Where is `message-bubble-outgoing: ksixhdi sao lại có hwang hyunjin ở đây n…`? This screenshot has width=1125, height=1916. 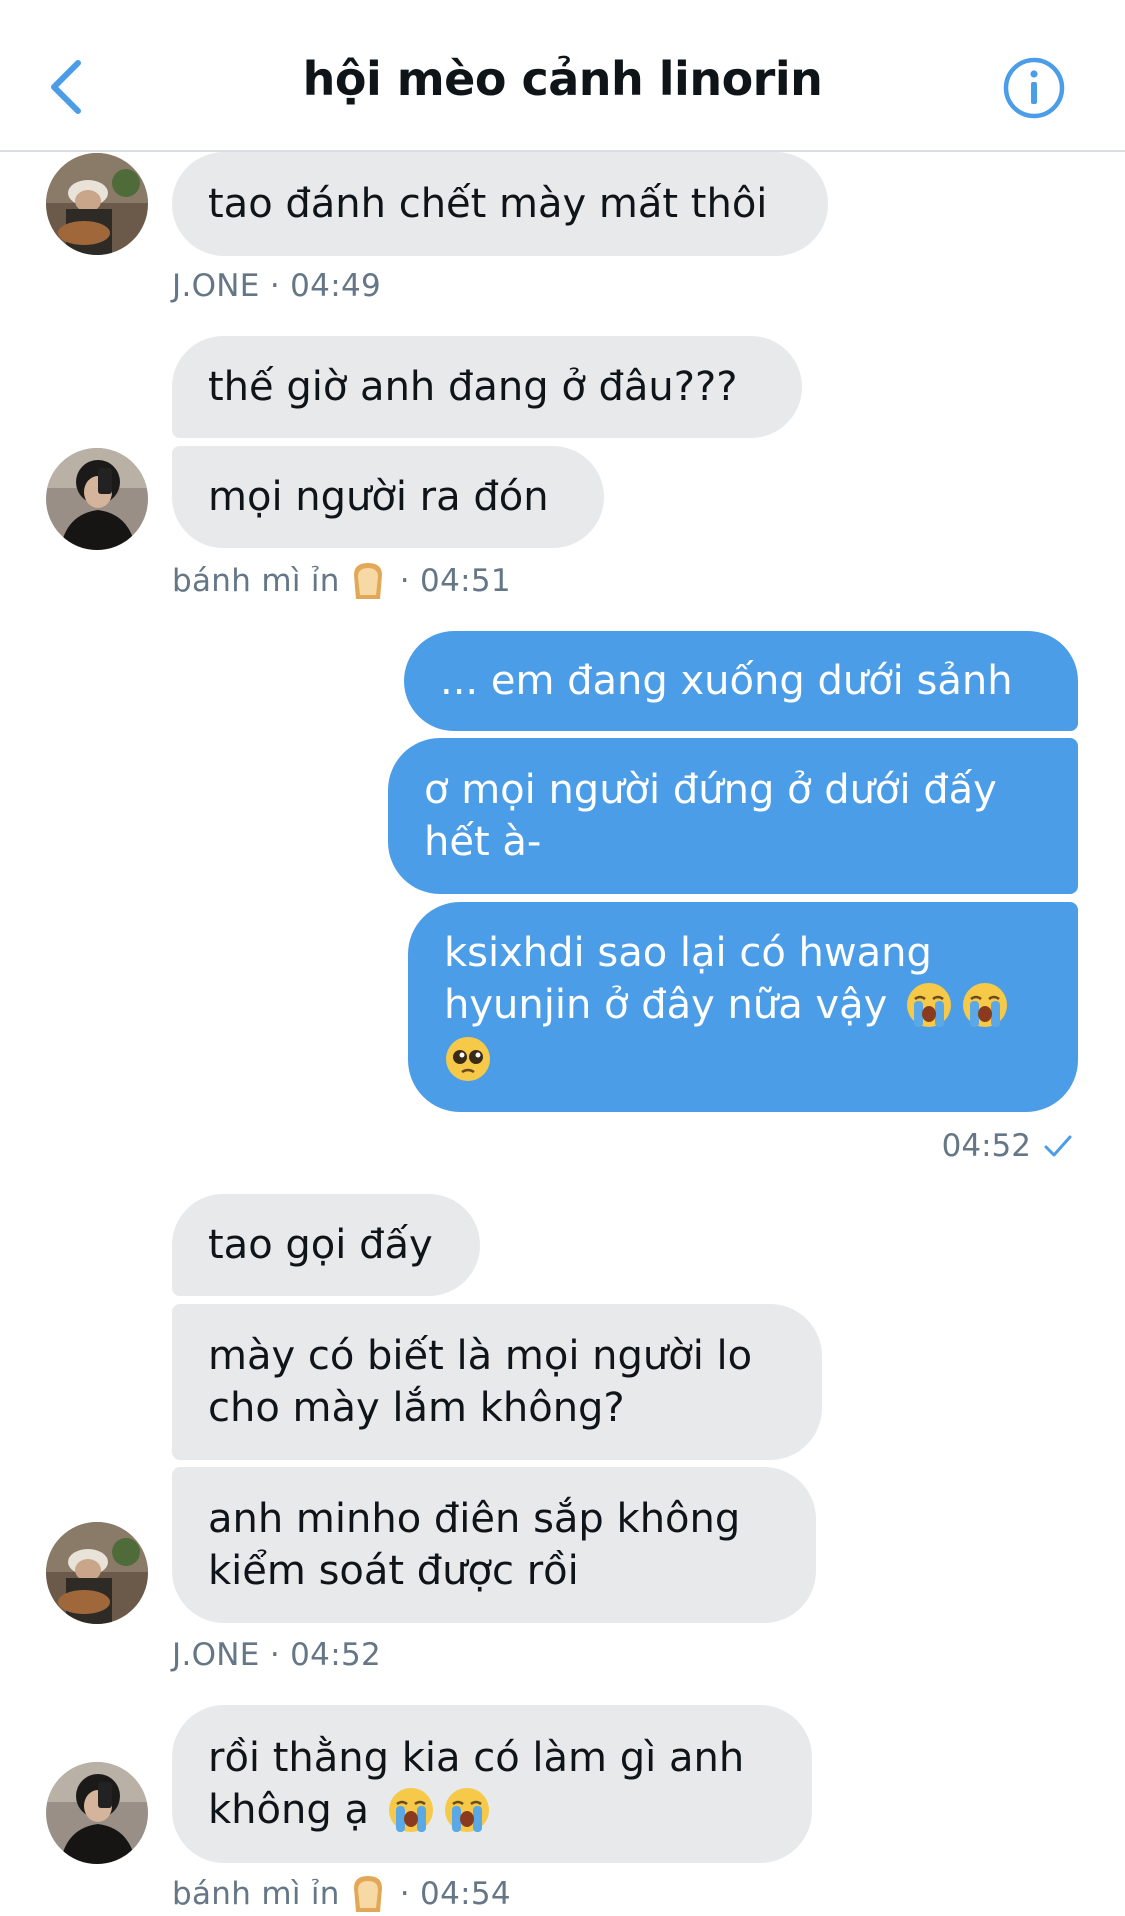
message-bubble-outgoing: ksixhdi sao lại có hwang hyunjin ở đây n… is located at coordinates (743, 1007).